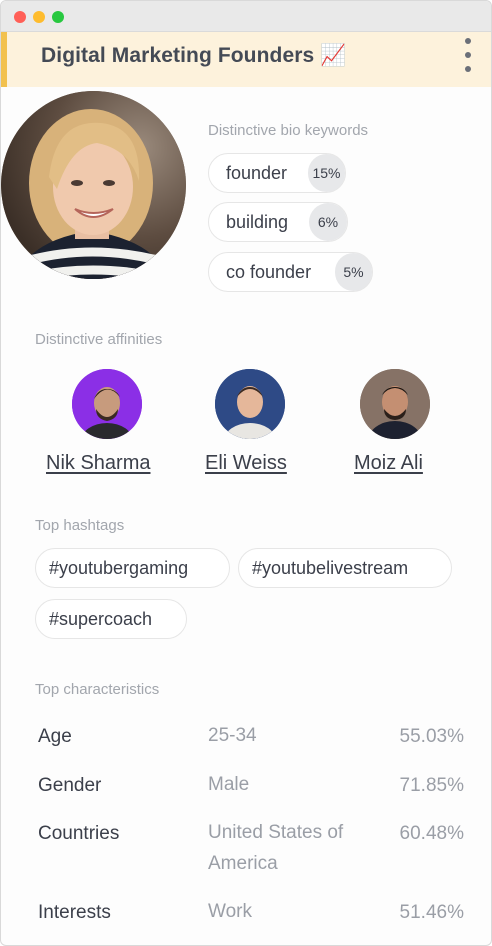 The image size is (492, 946). What do you see at coordinates (269, 271) in the screenshot?
I see `keyword-text: co founder` at bounding box center [269, 271].